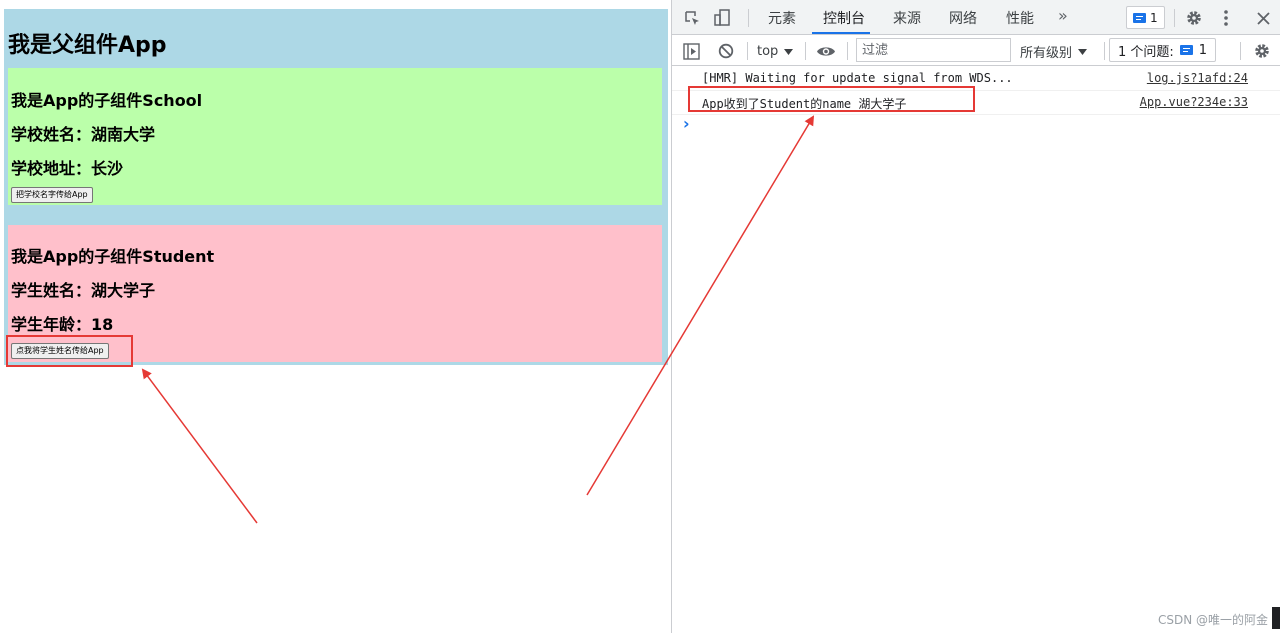 The width and height of the screenshot is (1280, 633). Describe the element at coordinates (52, 195) in the screenshot. I see `send-school-name-button: 把学校名字传给App` at that location.